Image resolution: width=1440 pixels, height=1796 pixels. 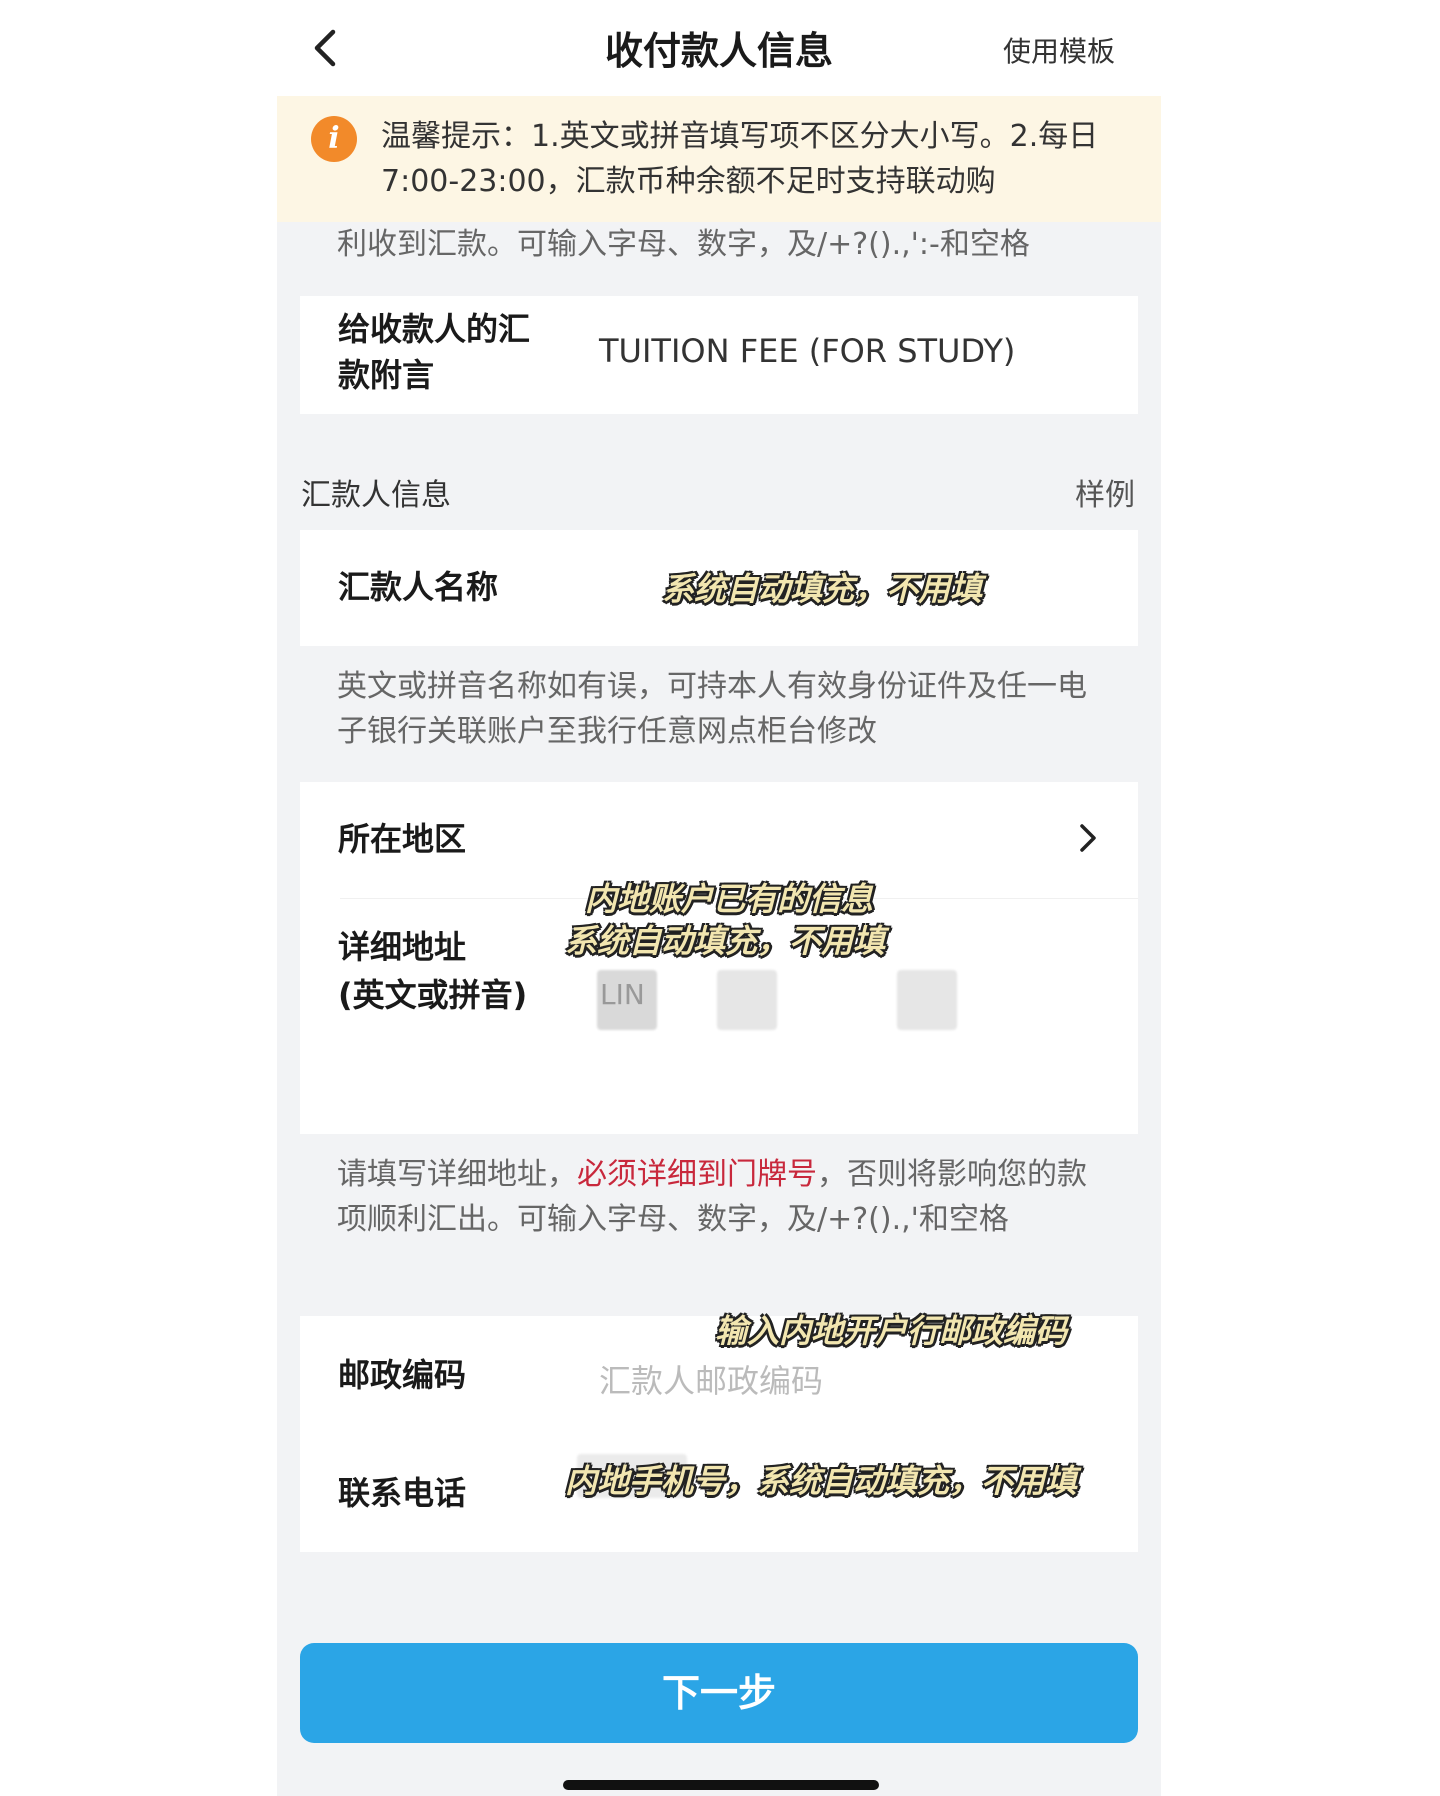 I want to click on home-indicator, so click(x=721, y=1785).